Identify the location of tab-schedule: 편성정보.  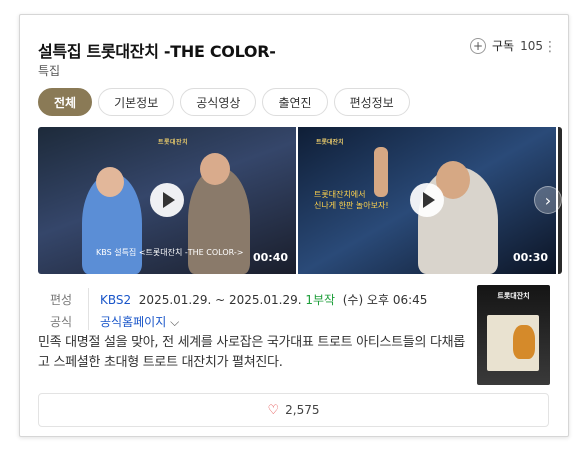
(371, 102).